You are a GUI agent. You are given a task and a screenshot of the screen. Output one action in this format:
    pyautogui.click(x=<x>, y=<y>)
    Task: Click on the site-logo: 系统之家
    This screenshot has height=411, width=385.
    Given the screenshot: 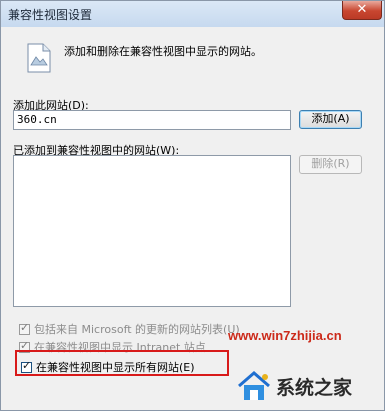 What is the action you would take?
    pyautogui.click(x=307, y=386)
    